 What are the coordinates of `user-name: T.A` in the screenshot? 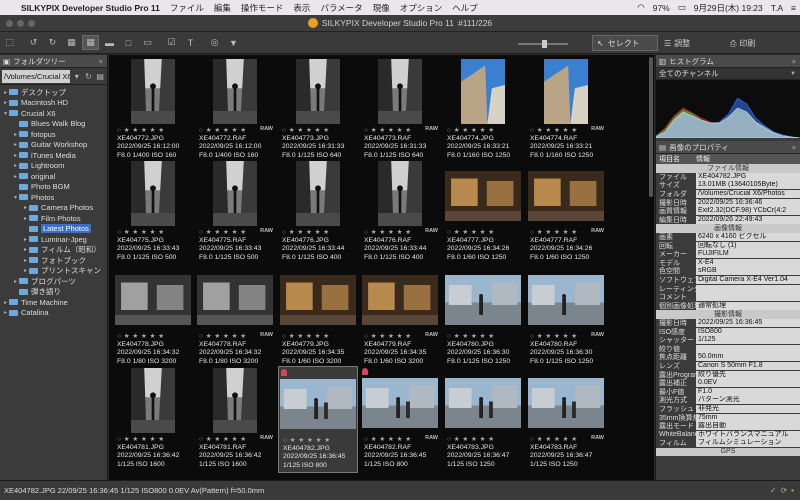 It's located at (777, 8).